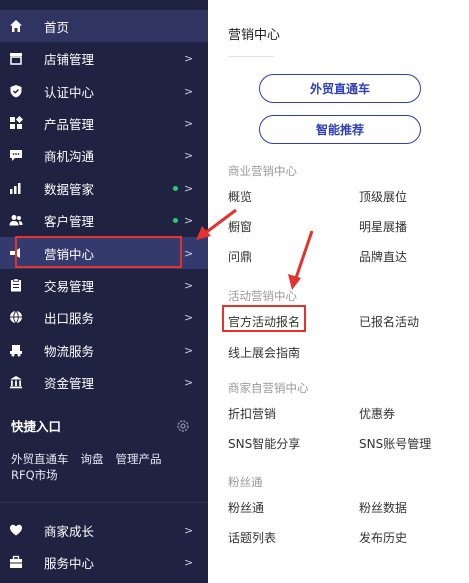  I want to click on users-icon, so click(16, 220).